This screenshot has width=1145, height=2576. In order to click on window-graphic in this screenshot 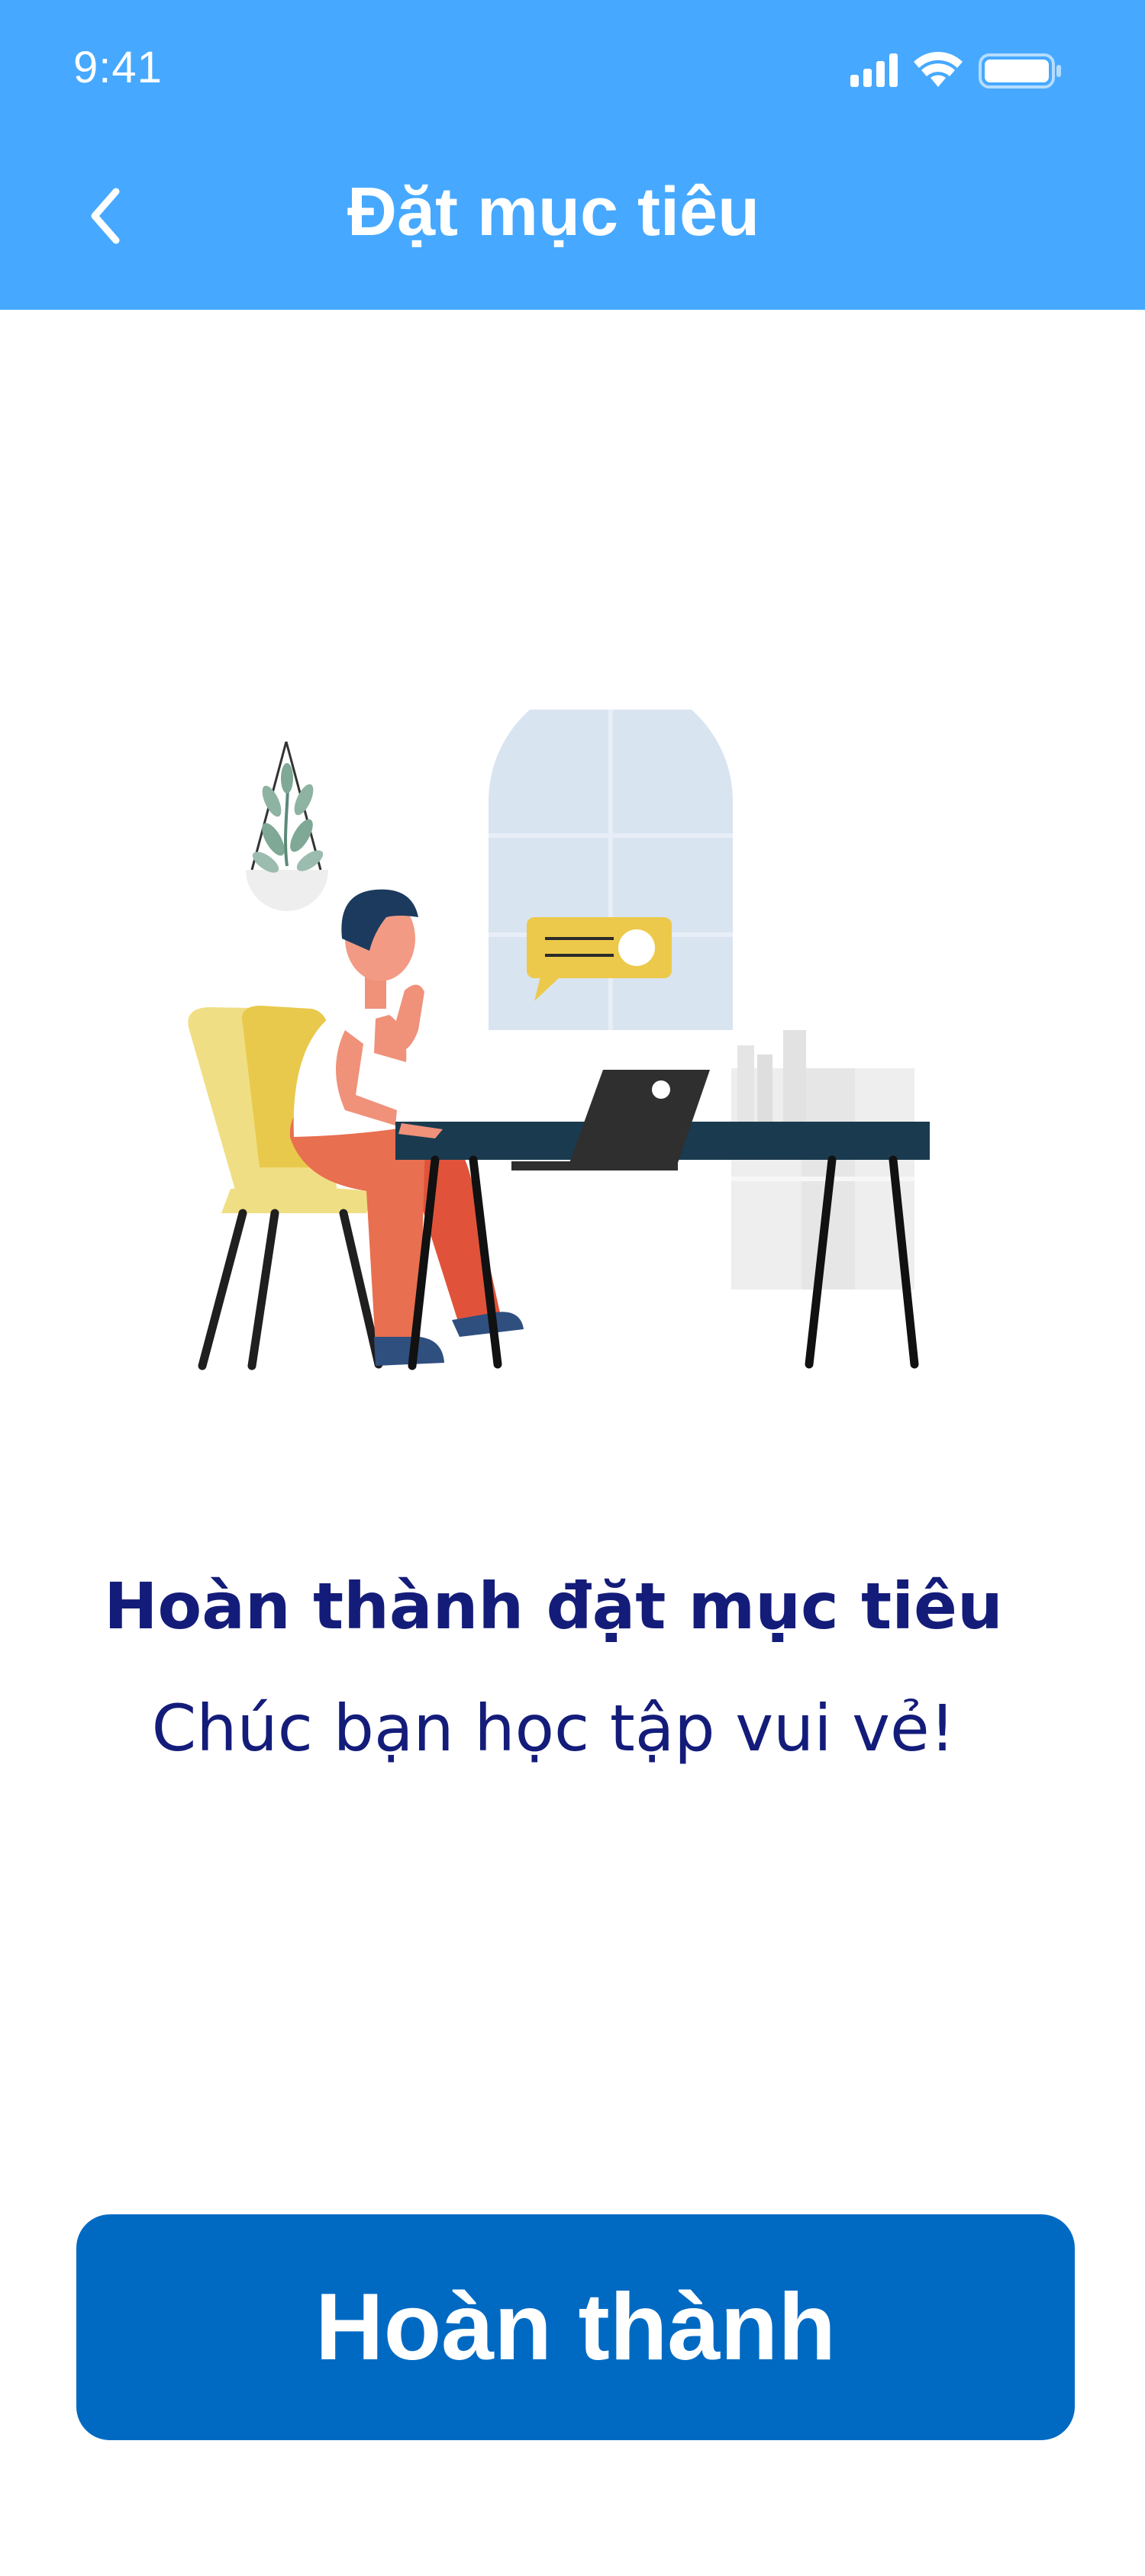, I will do `click(611, 870)`.